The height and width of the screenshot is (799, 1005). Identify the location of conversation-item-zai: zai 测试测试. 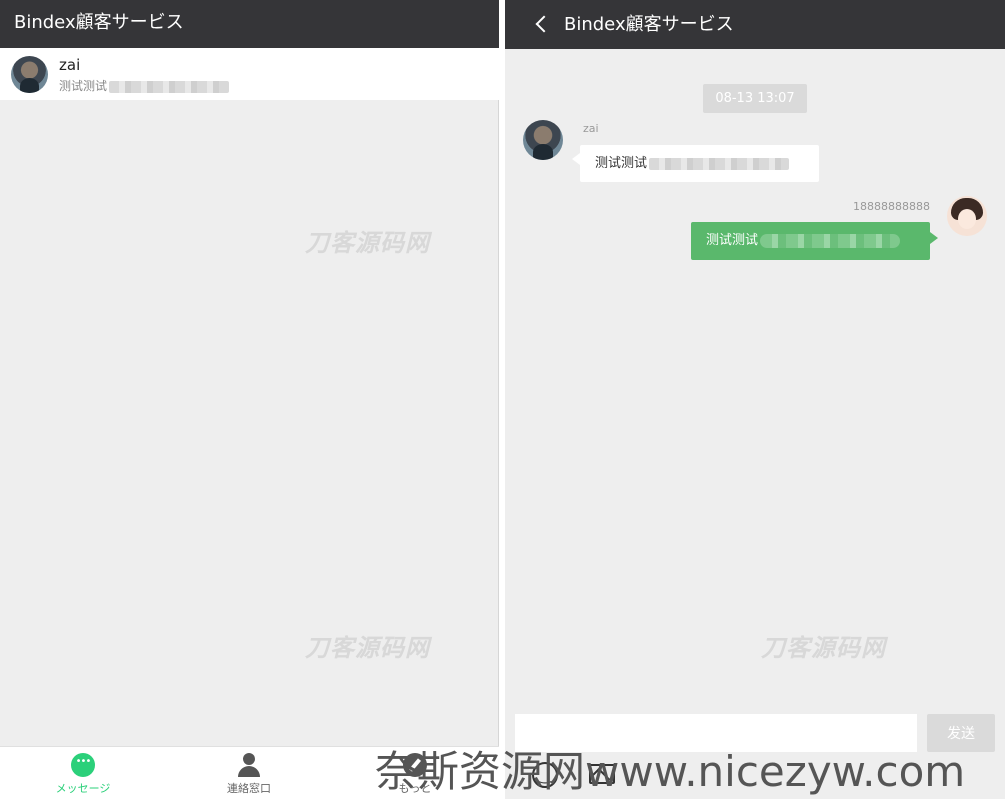
(249, 74).